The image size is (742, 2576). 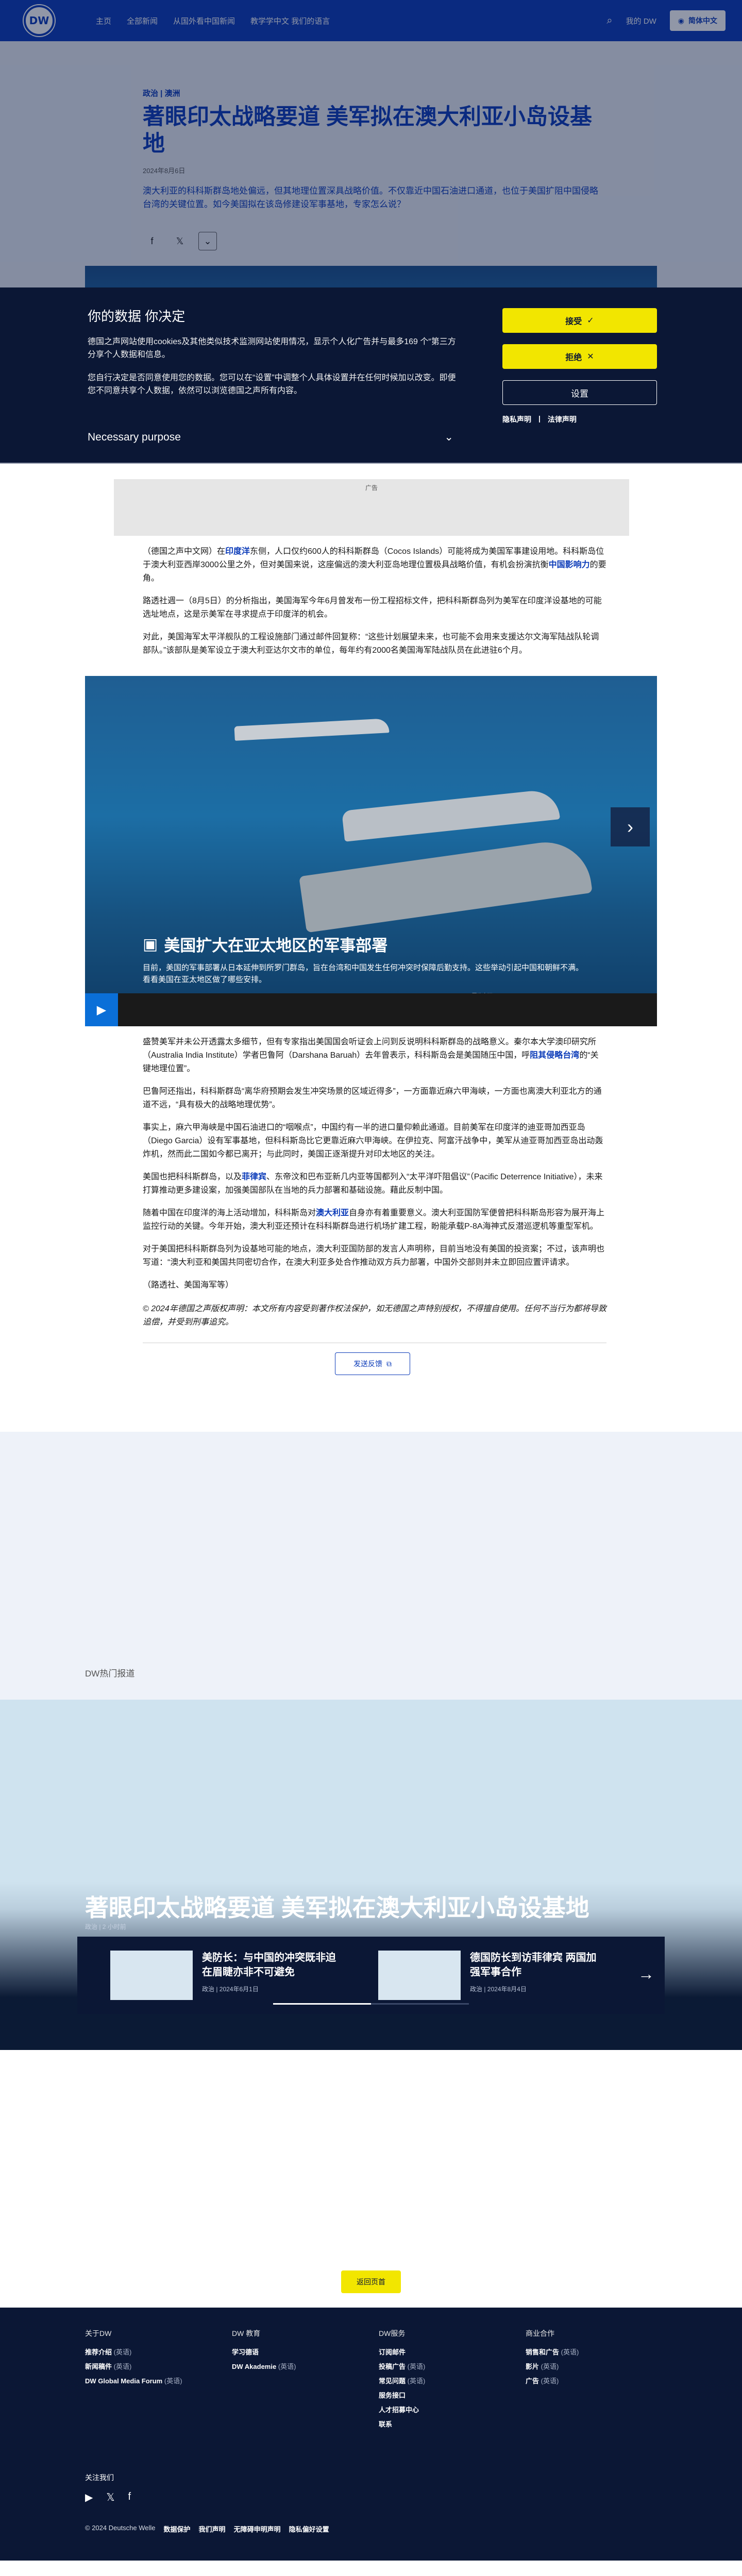 I want to click on teaser-card: 德国防长到访菲律宾 两国加强军事合作 政治 | 2024年8月4日, so click(x=512, y=1975).